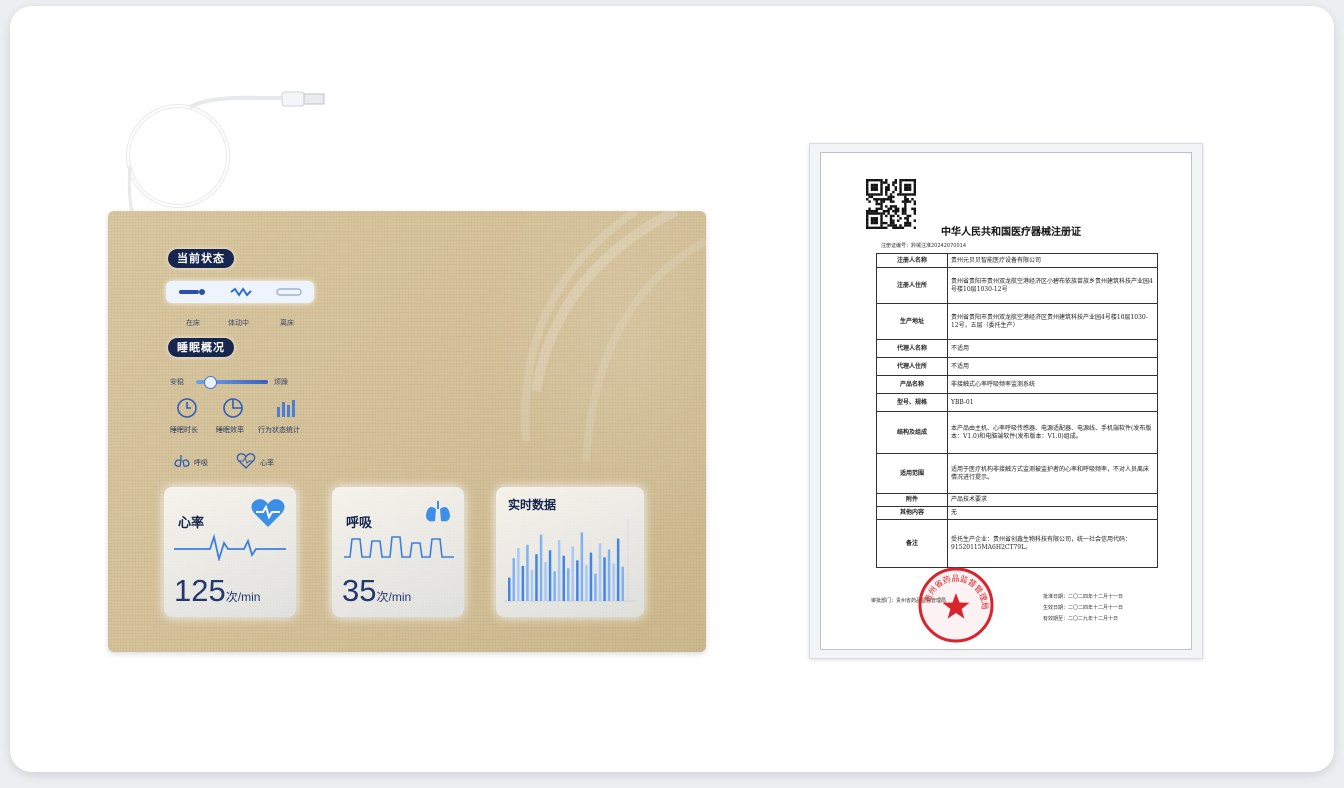 This screenshot has height=788, width=1344. Describe the element at coordinates (912, 285) in the screenshot. I see `certificate-field-label: 注册人住所` at that location.